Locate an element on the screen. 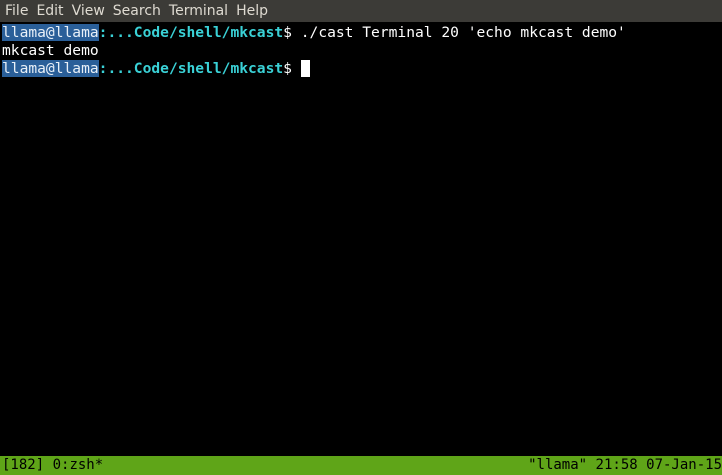 The height and width of the screenshot is (475, 722). menu-search: Search is located at coordinates (137, 11).